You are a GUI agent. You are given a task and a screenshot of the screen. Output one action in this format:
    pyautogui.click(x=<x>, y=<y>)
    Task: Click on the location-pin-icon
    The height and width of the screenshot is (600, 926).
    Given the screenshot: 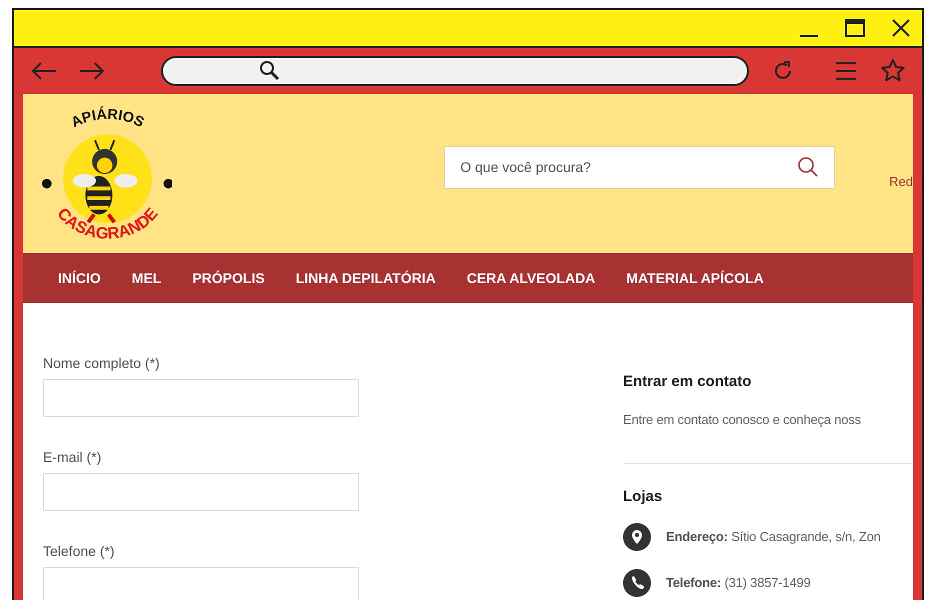 What is the action you would take?
    pyautogui.click(x=637, y=536)
    